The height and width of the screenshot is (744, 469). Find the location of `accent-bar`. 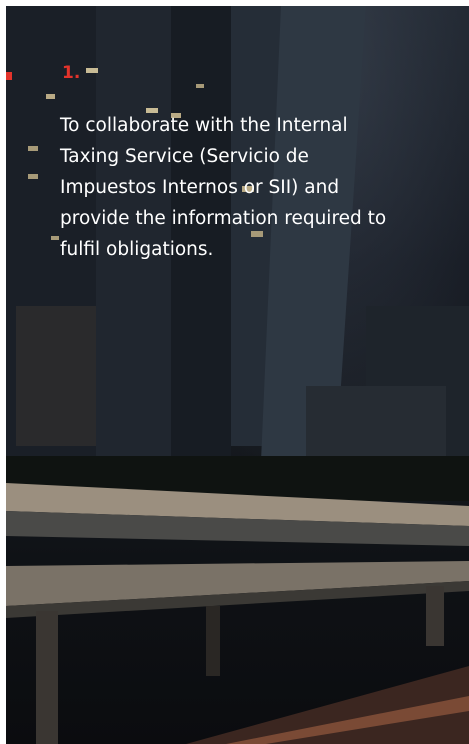

accent-bar is located at coordinates (9, 76).